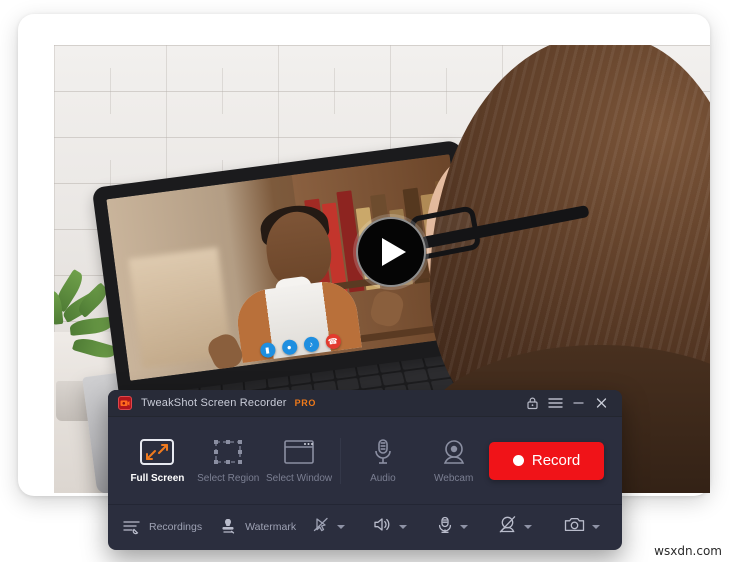 The width and height of the screenshot is (730, 562). Describe the element at coordinates (382, 527) in the screenshot. I see `speaker-icon` at that location.